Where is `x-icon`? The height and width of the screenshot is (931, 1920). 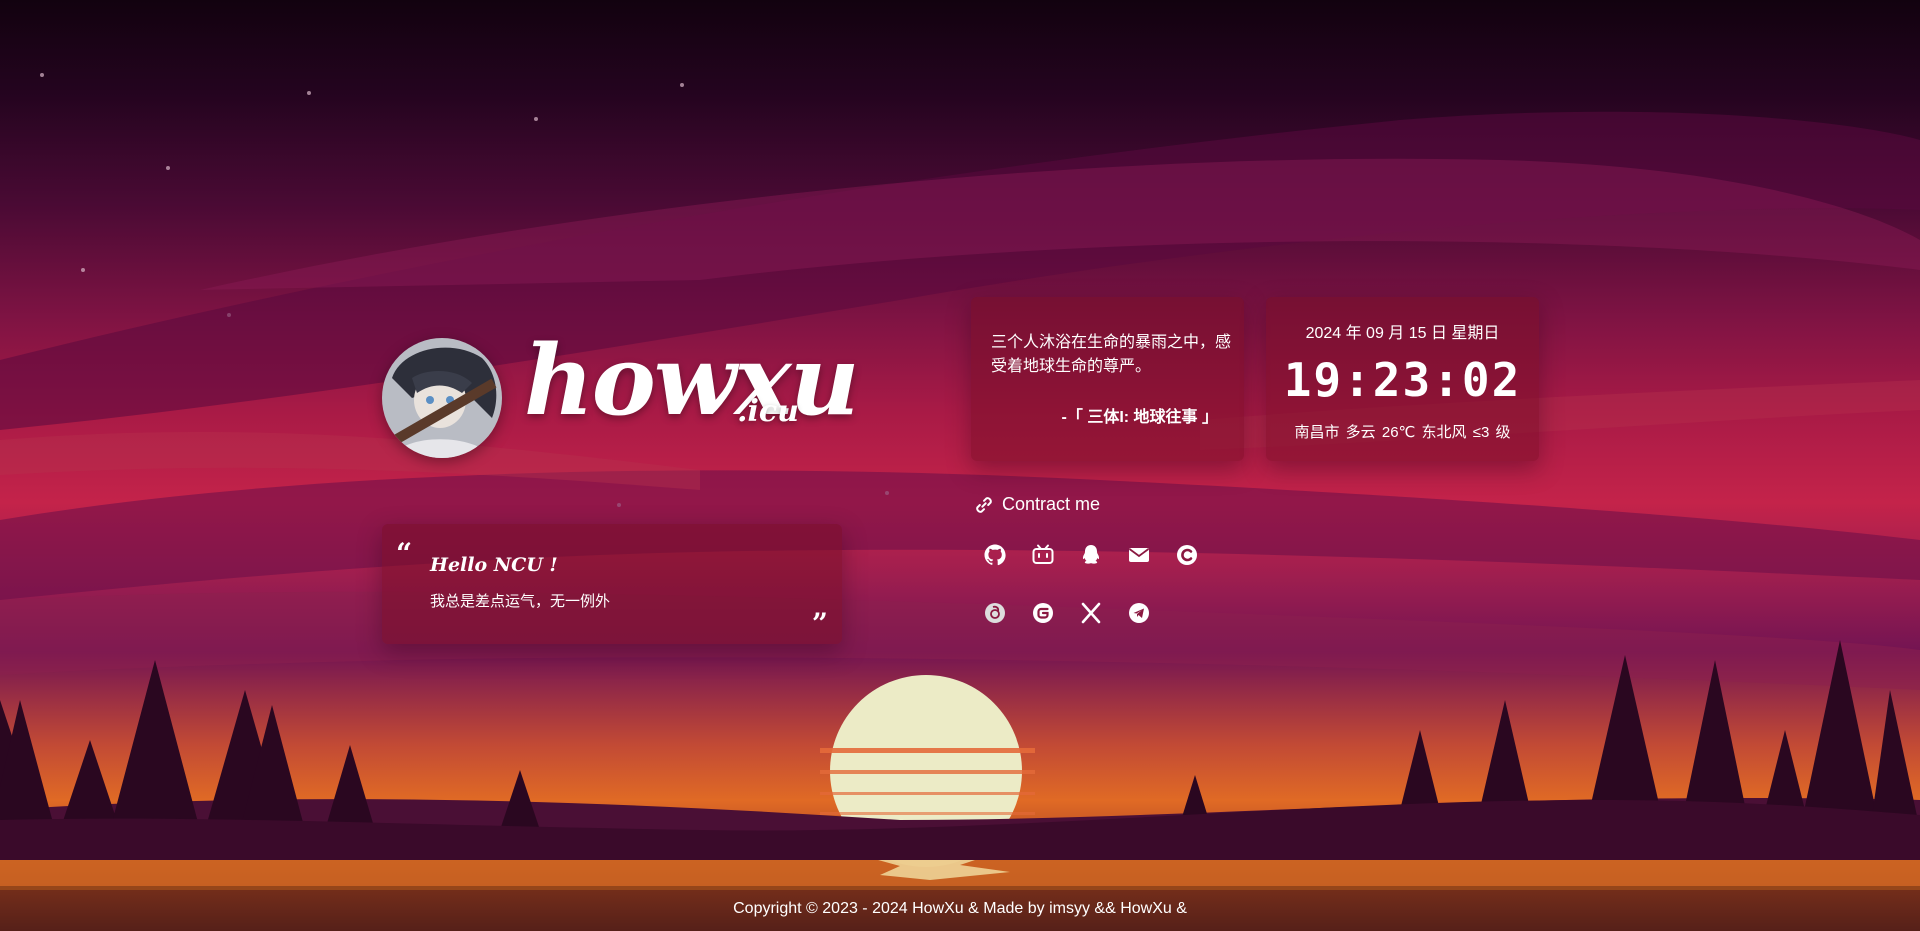
x-icon is located at coordinates (1091, 613).